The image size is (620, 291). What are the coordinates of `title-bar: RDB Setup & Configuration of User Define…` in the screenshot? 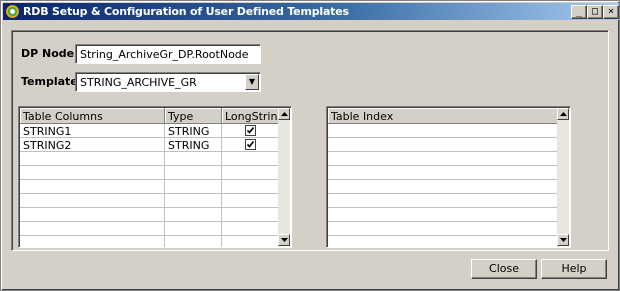 It's located at (311, 11).